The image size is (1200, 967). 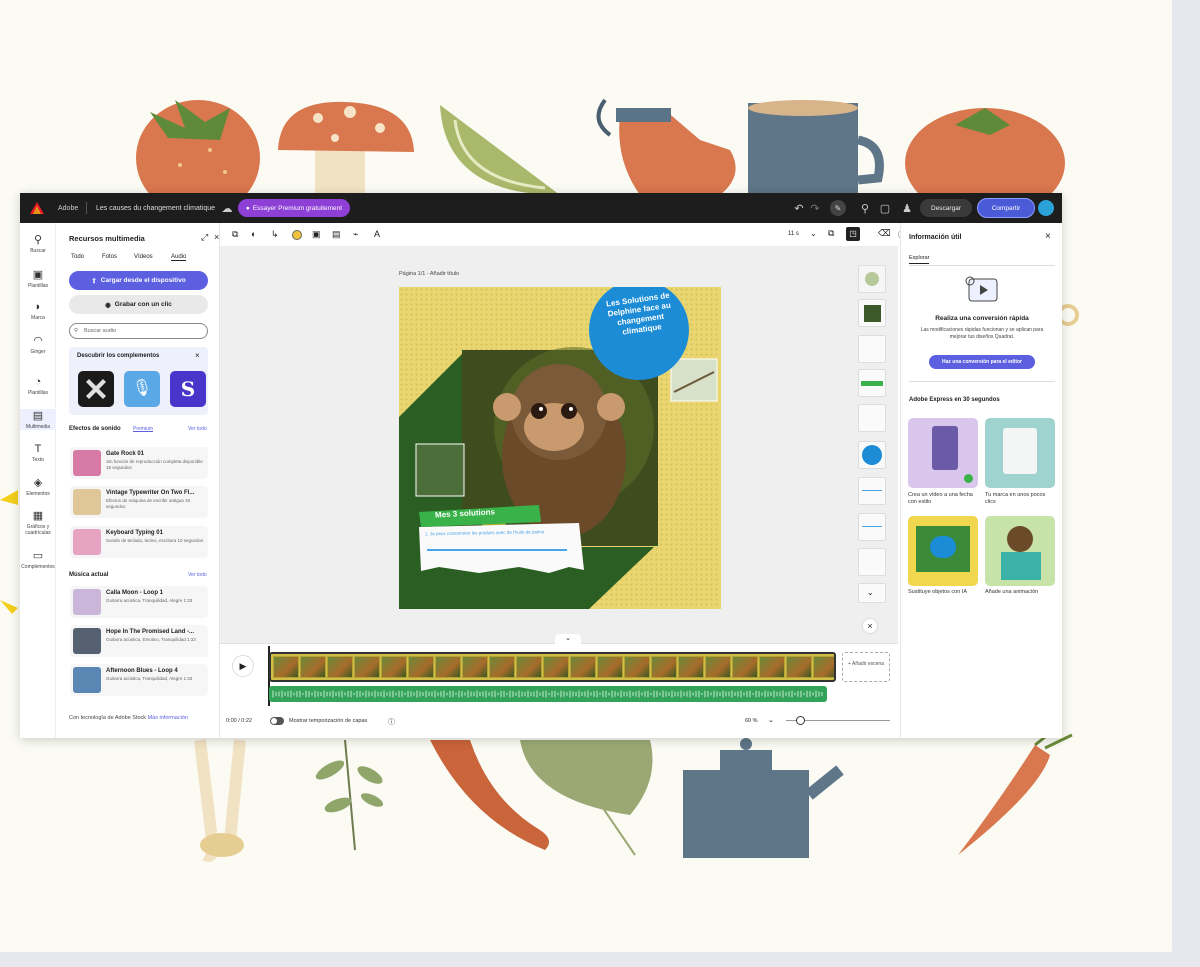 What do you see at coordinates (275, 234) in the screenshot?
I see `brush-icon: ↳` at bounding box center [275, 234].